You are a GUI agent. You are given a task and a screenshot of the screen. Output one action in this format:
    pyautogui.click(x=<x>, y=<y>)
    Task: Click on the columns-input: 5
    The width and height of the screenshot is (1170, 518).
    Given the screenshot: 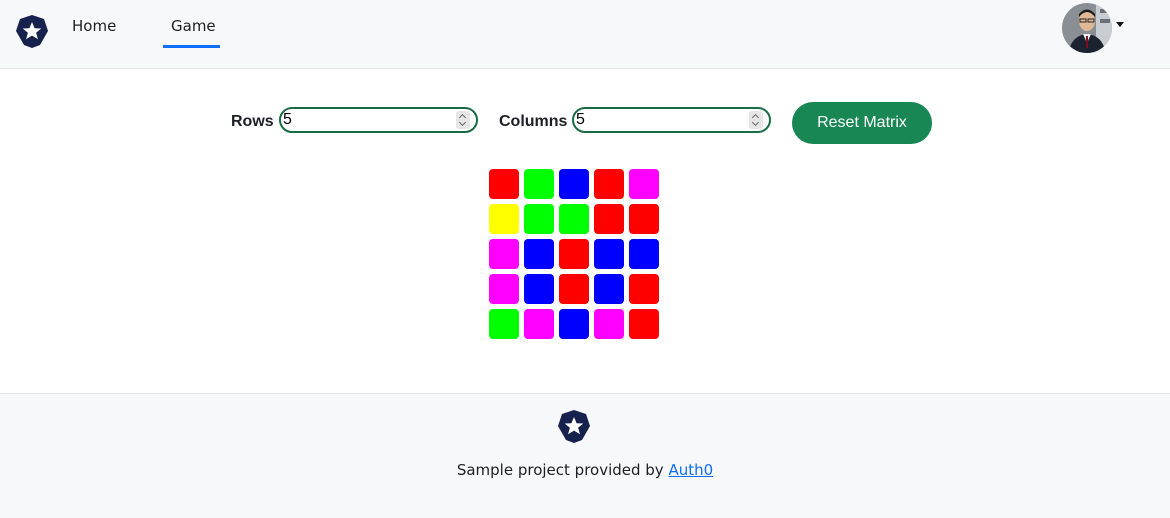 What is the action you would take?
    pyautogui.click(x=671, y=120)
    